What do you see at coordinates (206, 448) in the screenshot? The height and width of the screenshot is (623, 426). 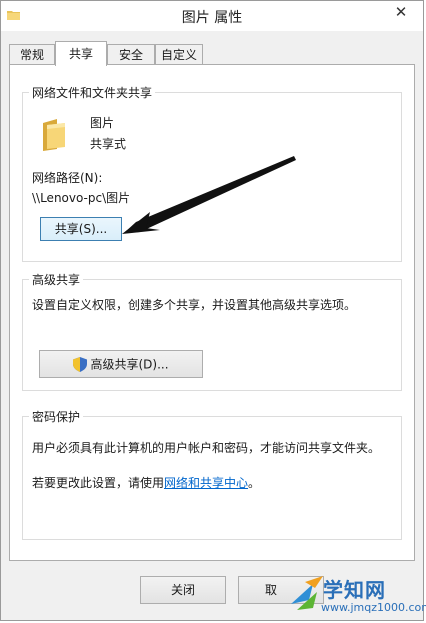 I see `password-description: 用户必须具有此计算机的用户帐户和密码，才能访问共享文件夹。` at bounding box center [206, 448].